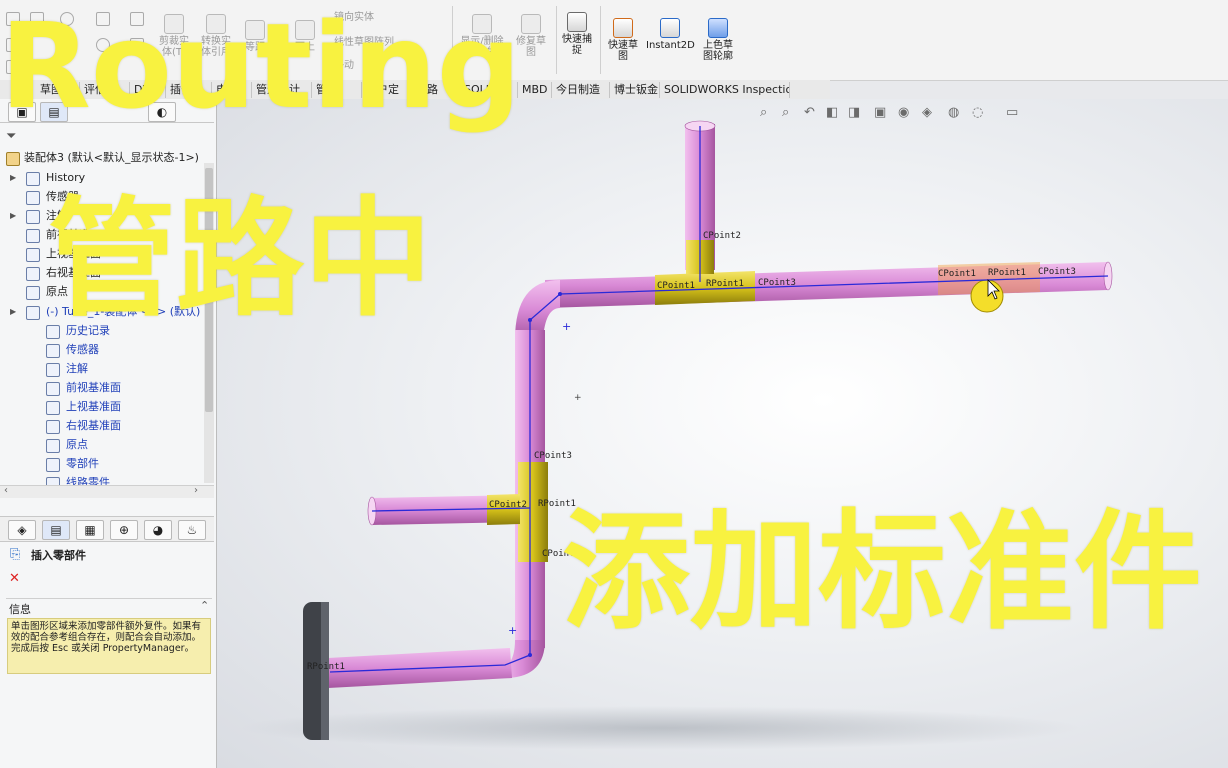 This screenshot has height=768, width=1228. Describe the element at coordinates (578, 398) in the screenshot. I see `route-dim-marker: +` at that location.